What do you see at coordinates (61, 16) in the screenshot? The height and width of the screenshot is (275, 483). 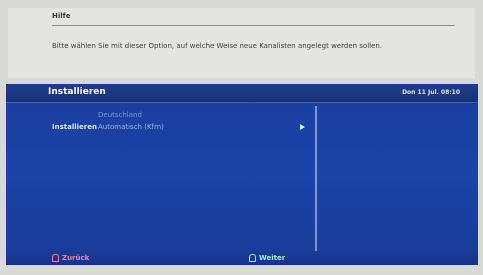 I see `help-title: Hilfe` at bounding box center [61, 16].